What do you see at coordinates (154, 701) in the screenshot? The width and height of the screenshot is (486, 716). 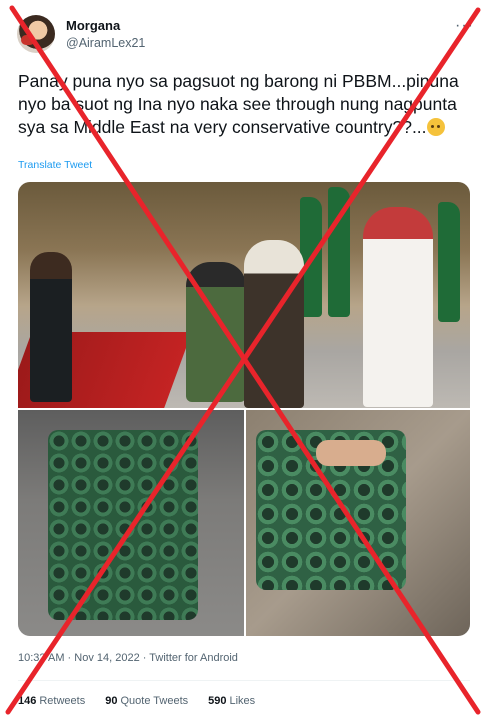 I see `quote-label: Quote Tweets` at bounding box center [154, 701].